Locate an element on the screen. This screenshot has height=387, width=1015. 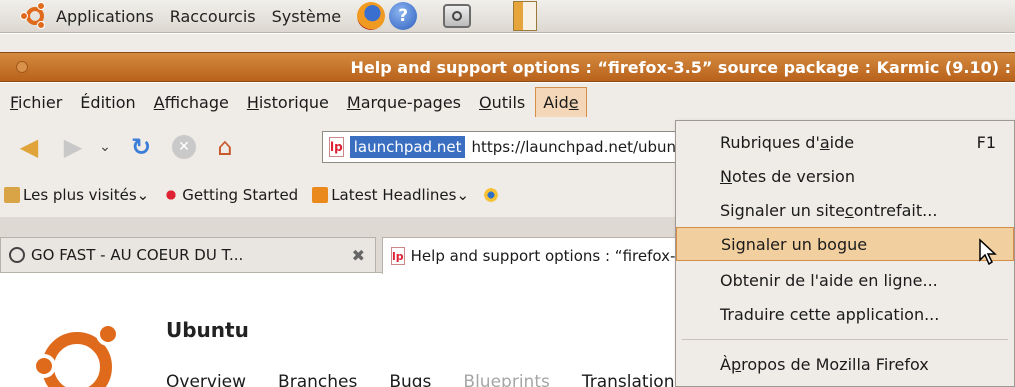
firefox-icon is located at coordinates (371, 16).